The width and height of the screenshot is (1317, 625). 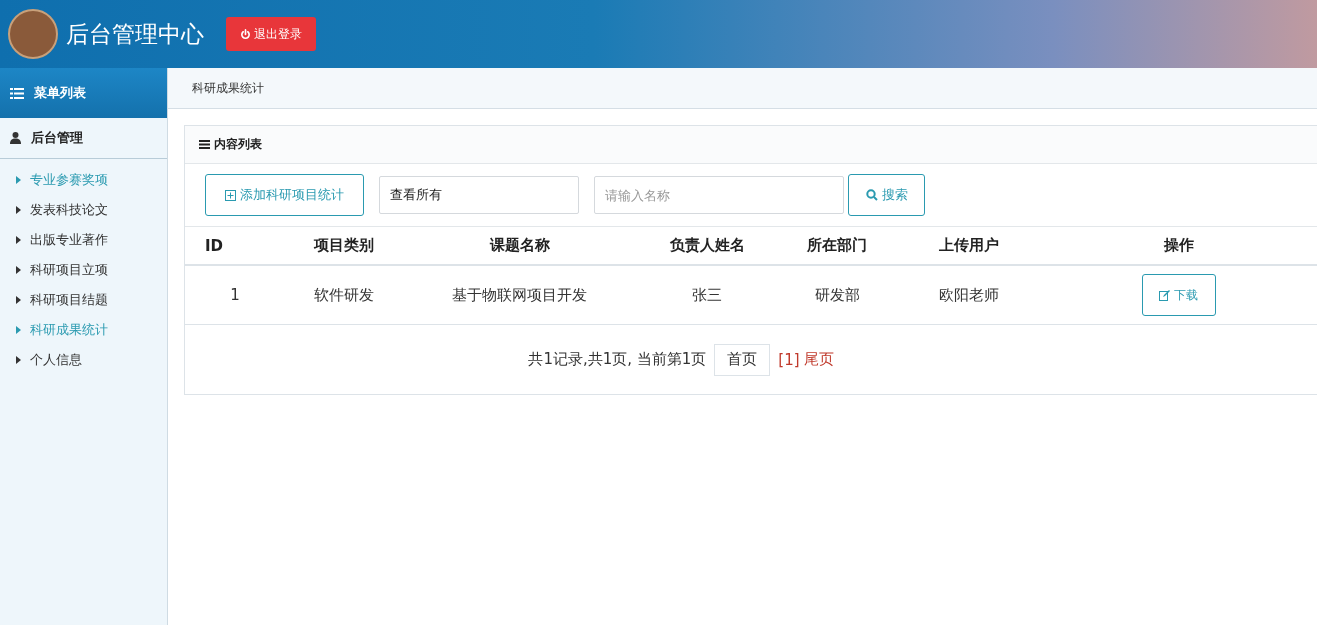 What do you see at coordinates (1164, 295) in the screenshot?
I see `edit-icon` at bounding box center [1164, 295].